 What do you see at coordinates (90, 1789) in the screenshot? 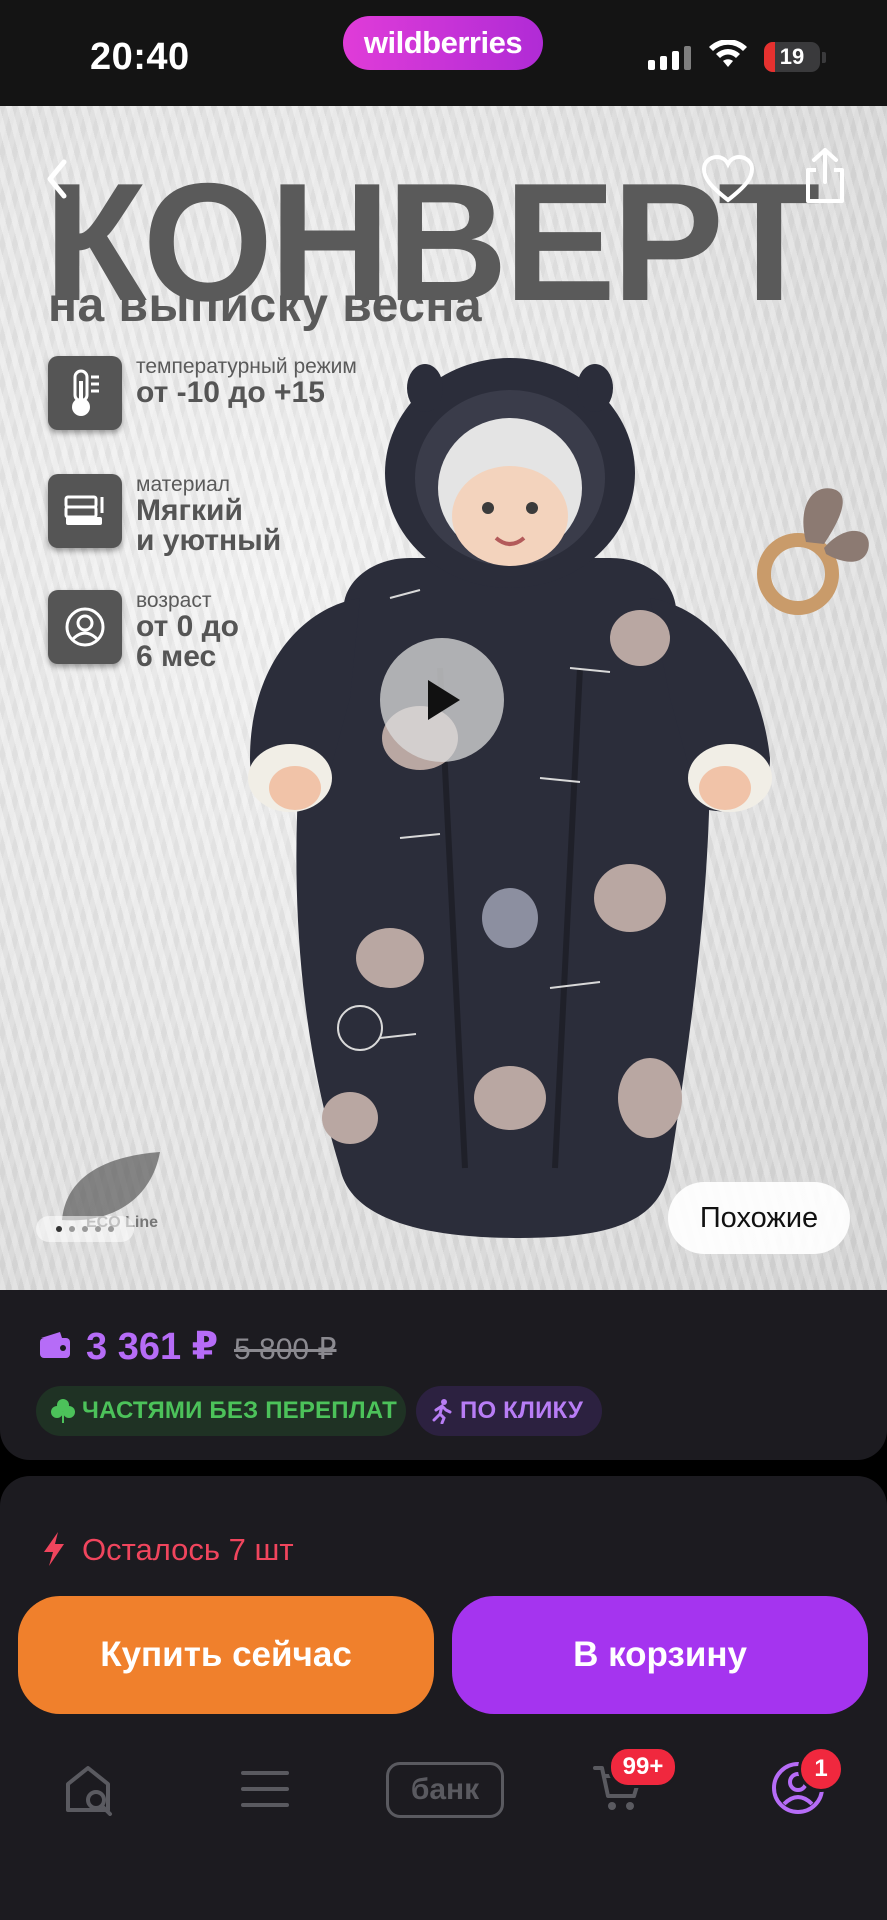
I see `home-search-icon` at bounding box center [90, 1789].